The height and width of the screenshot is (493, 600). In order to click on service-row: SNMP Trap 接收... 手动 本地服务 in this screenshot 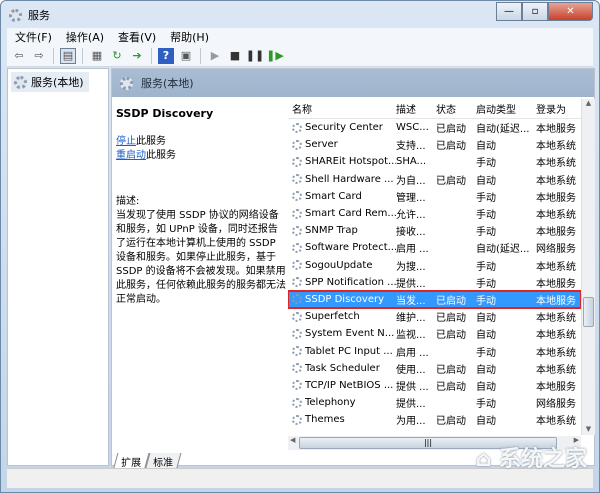, I will do `click(434, 230)`.